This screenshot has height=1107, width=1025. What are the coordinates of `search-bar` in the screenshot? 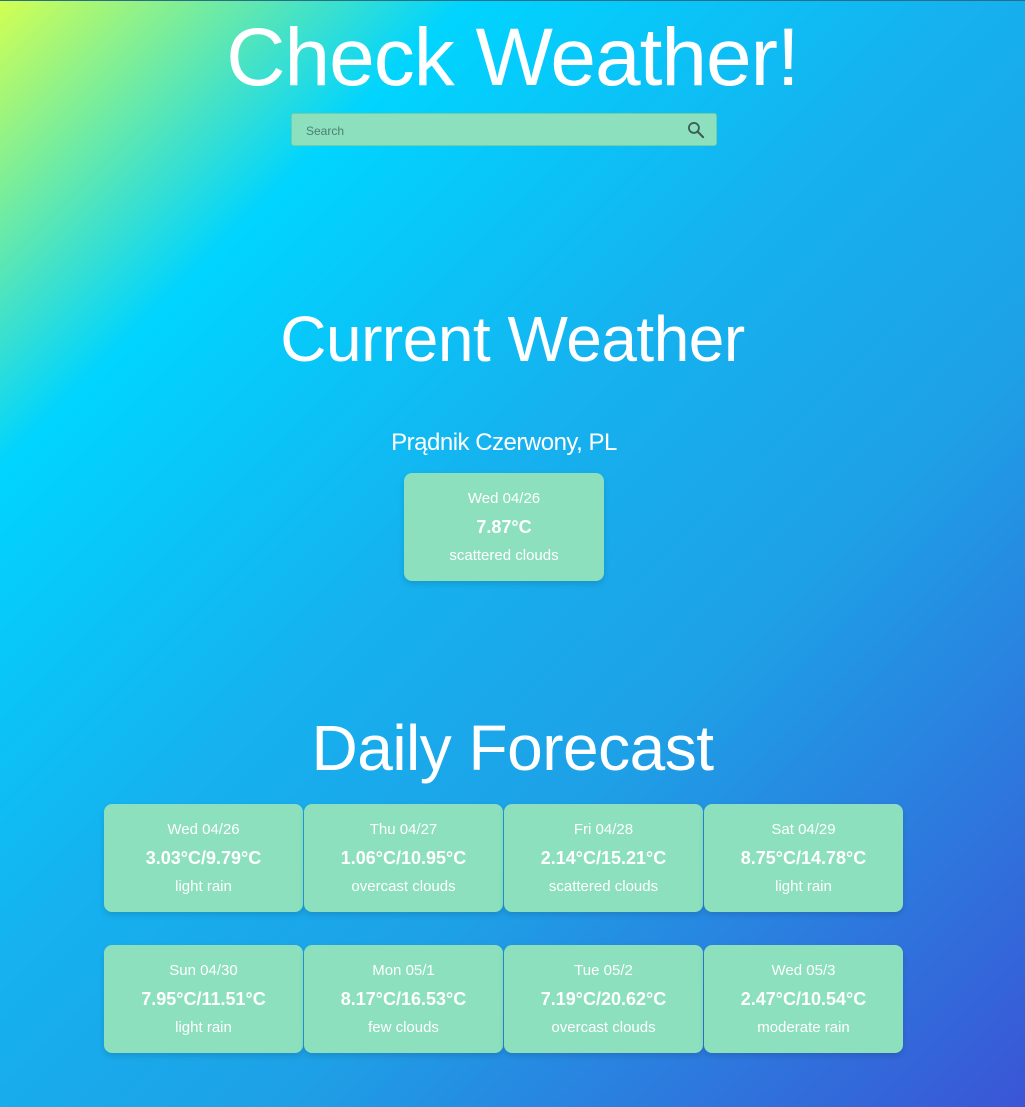 It's located at (504, 129).